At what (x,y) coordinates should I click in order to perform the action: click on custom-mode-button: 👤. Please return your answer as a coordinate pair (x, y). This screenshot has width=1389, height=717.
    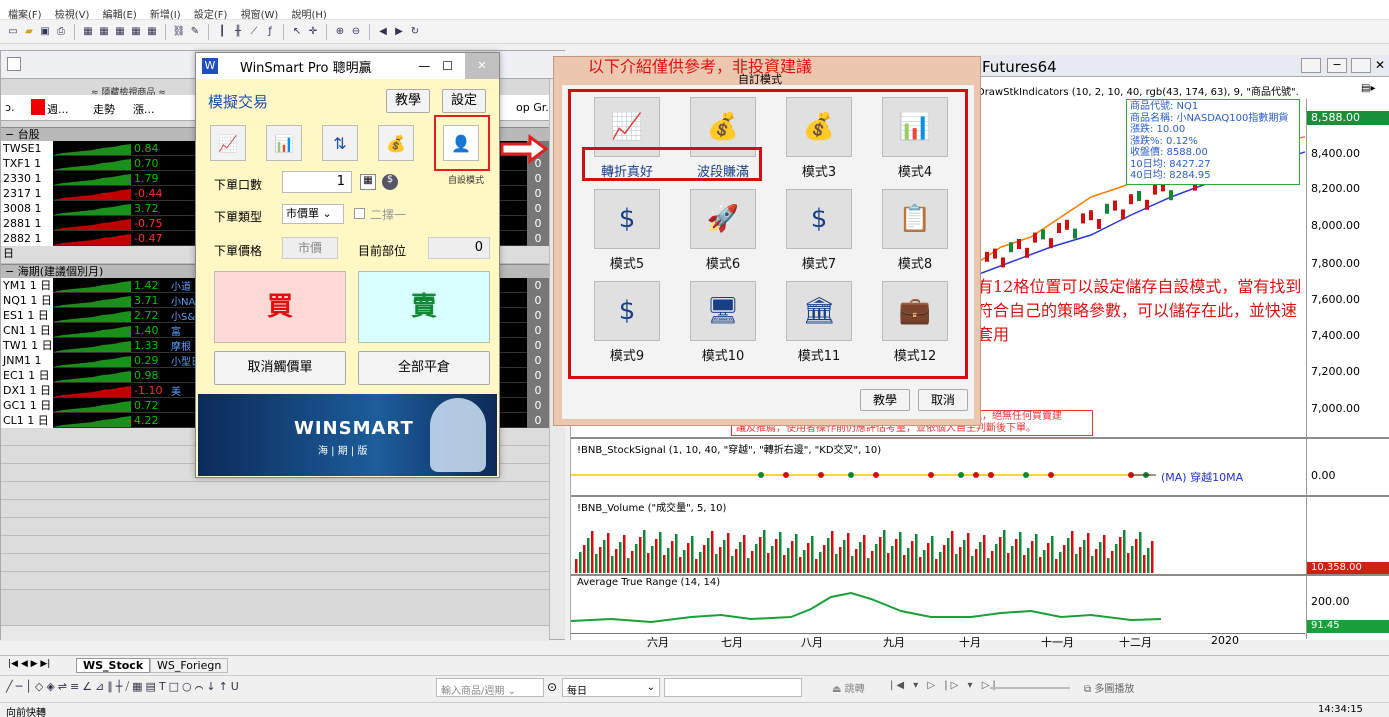
    Looking at the image, I should click on (461, 143).